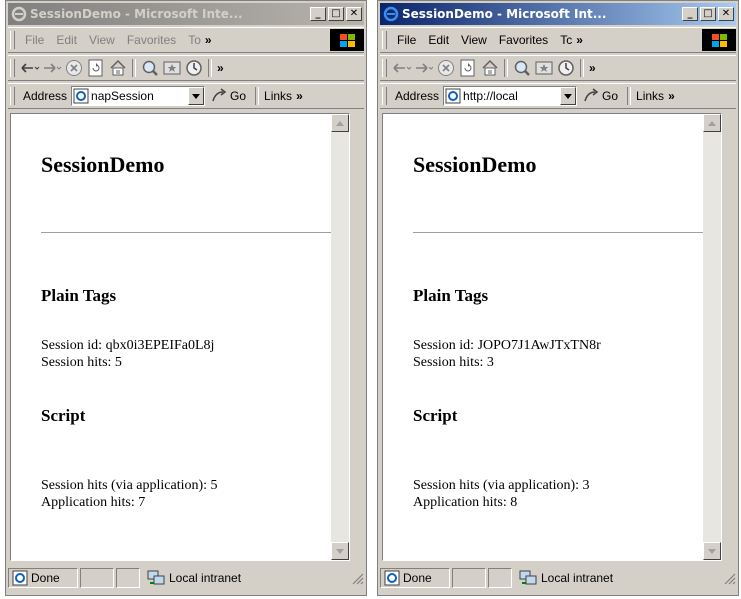 This screenshot has height=599, width=741. I want to click on menu-tools: To, so click(192, 40).